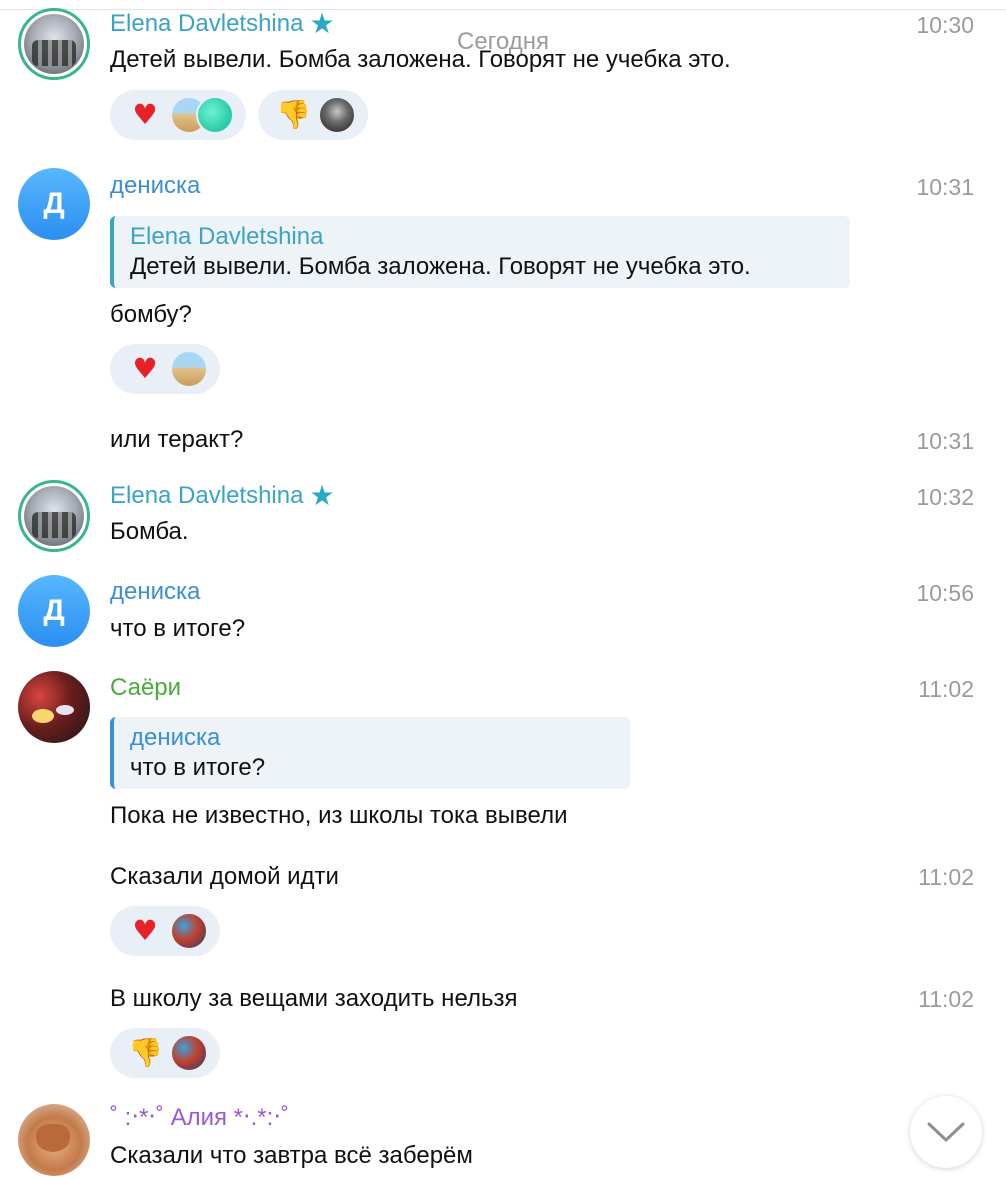  I want to click on sender-name-text: ˚ :‧*‧˚ Алия *‧.*:‧˚, so click(199, 1117).